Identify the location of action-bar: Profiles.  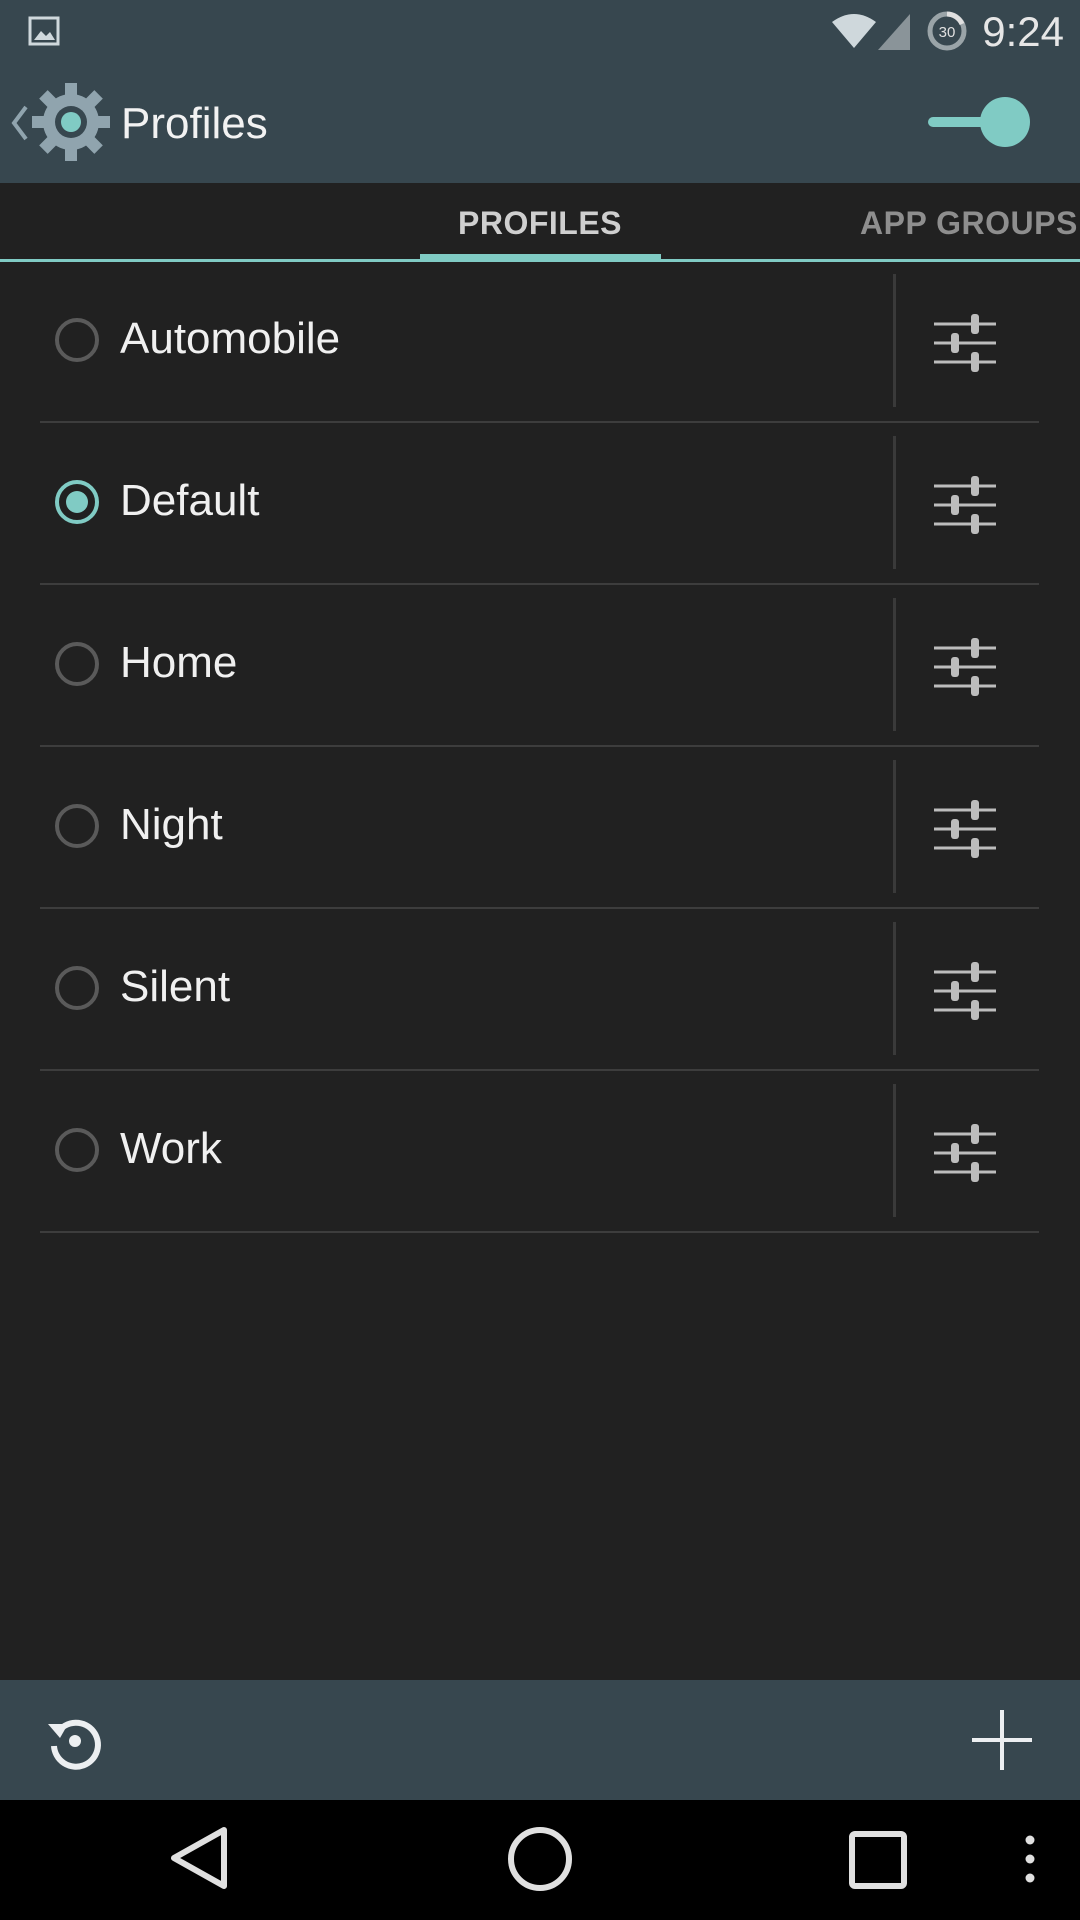
(540, 123).